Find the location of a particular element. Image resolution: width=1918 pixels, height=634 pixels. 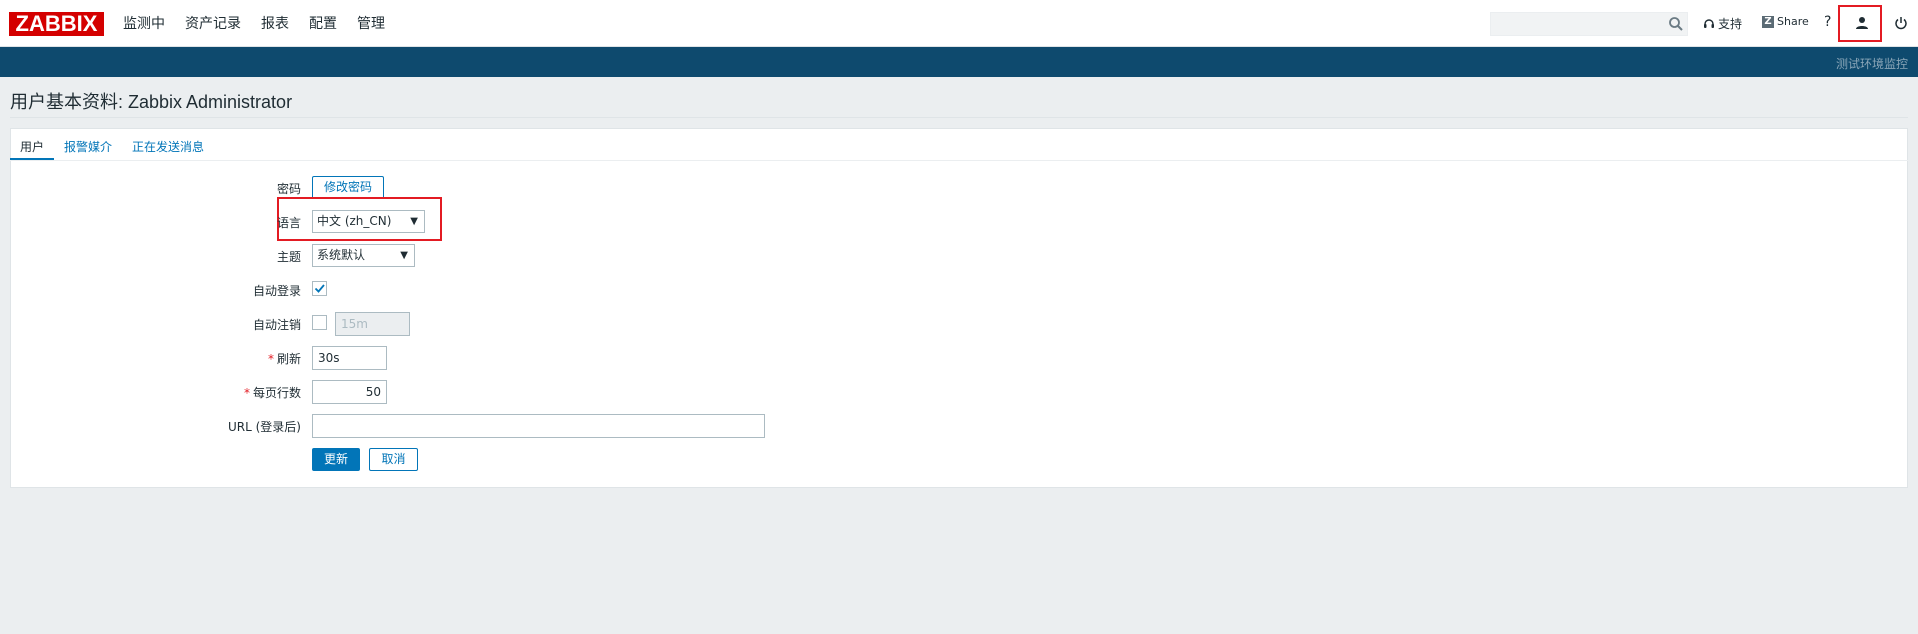

profile-tabs: 用户 报警媒介 正在发送消息 is located at coordinates (112, 145).